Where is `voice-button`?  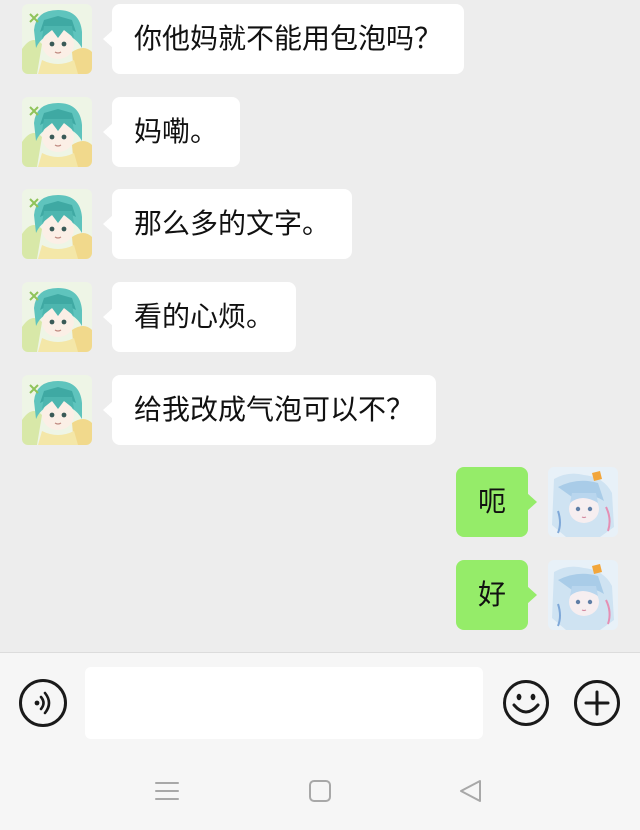 voice-button is located at coordinates (43, 703).